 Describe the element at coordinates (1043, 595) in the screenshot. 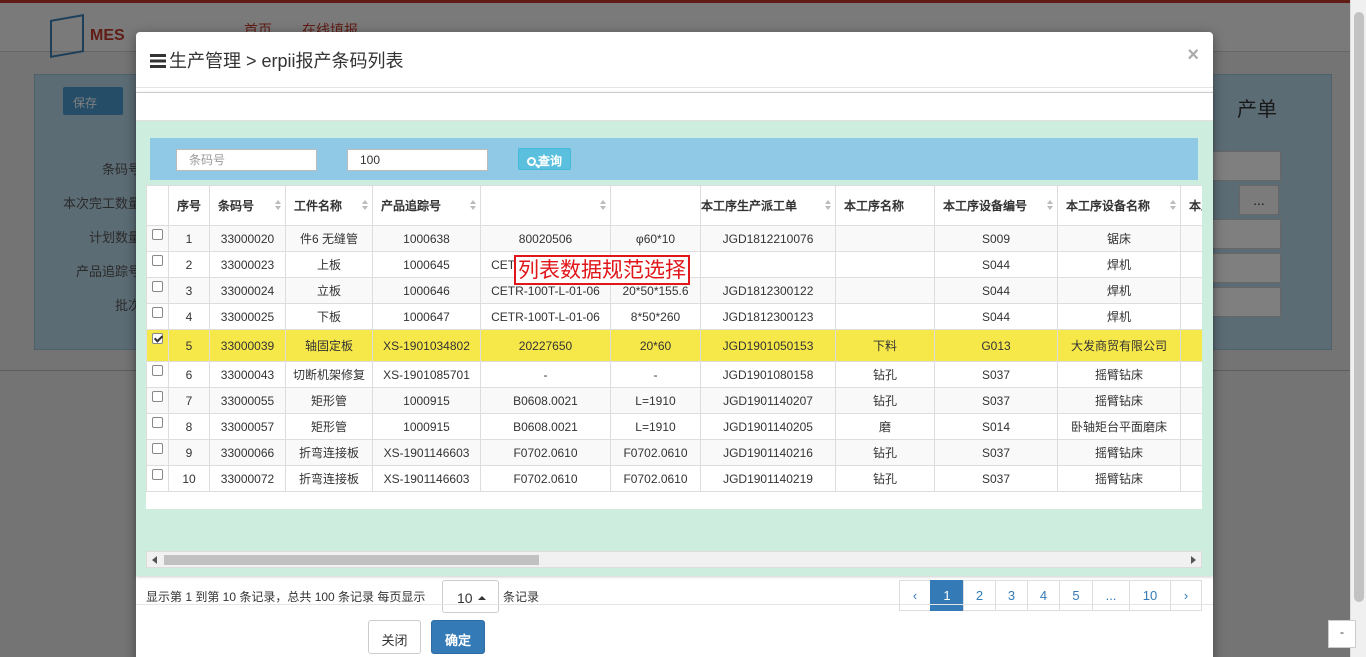

I see `page-link: 4` at that location.